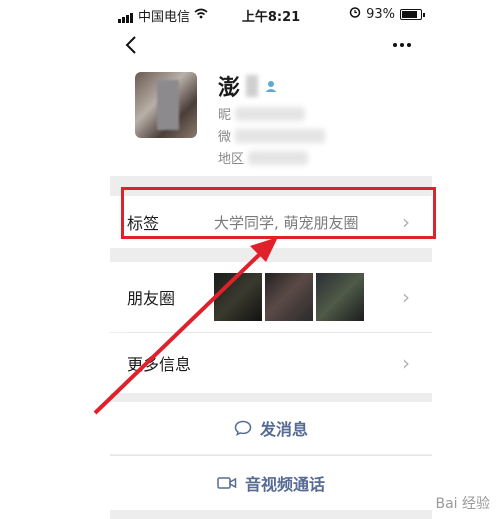  What do you see at coordinates (185, 326) in the screenshot?
I see `annotation-arrow` at bounding box center [185, 326].